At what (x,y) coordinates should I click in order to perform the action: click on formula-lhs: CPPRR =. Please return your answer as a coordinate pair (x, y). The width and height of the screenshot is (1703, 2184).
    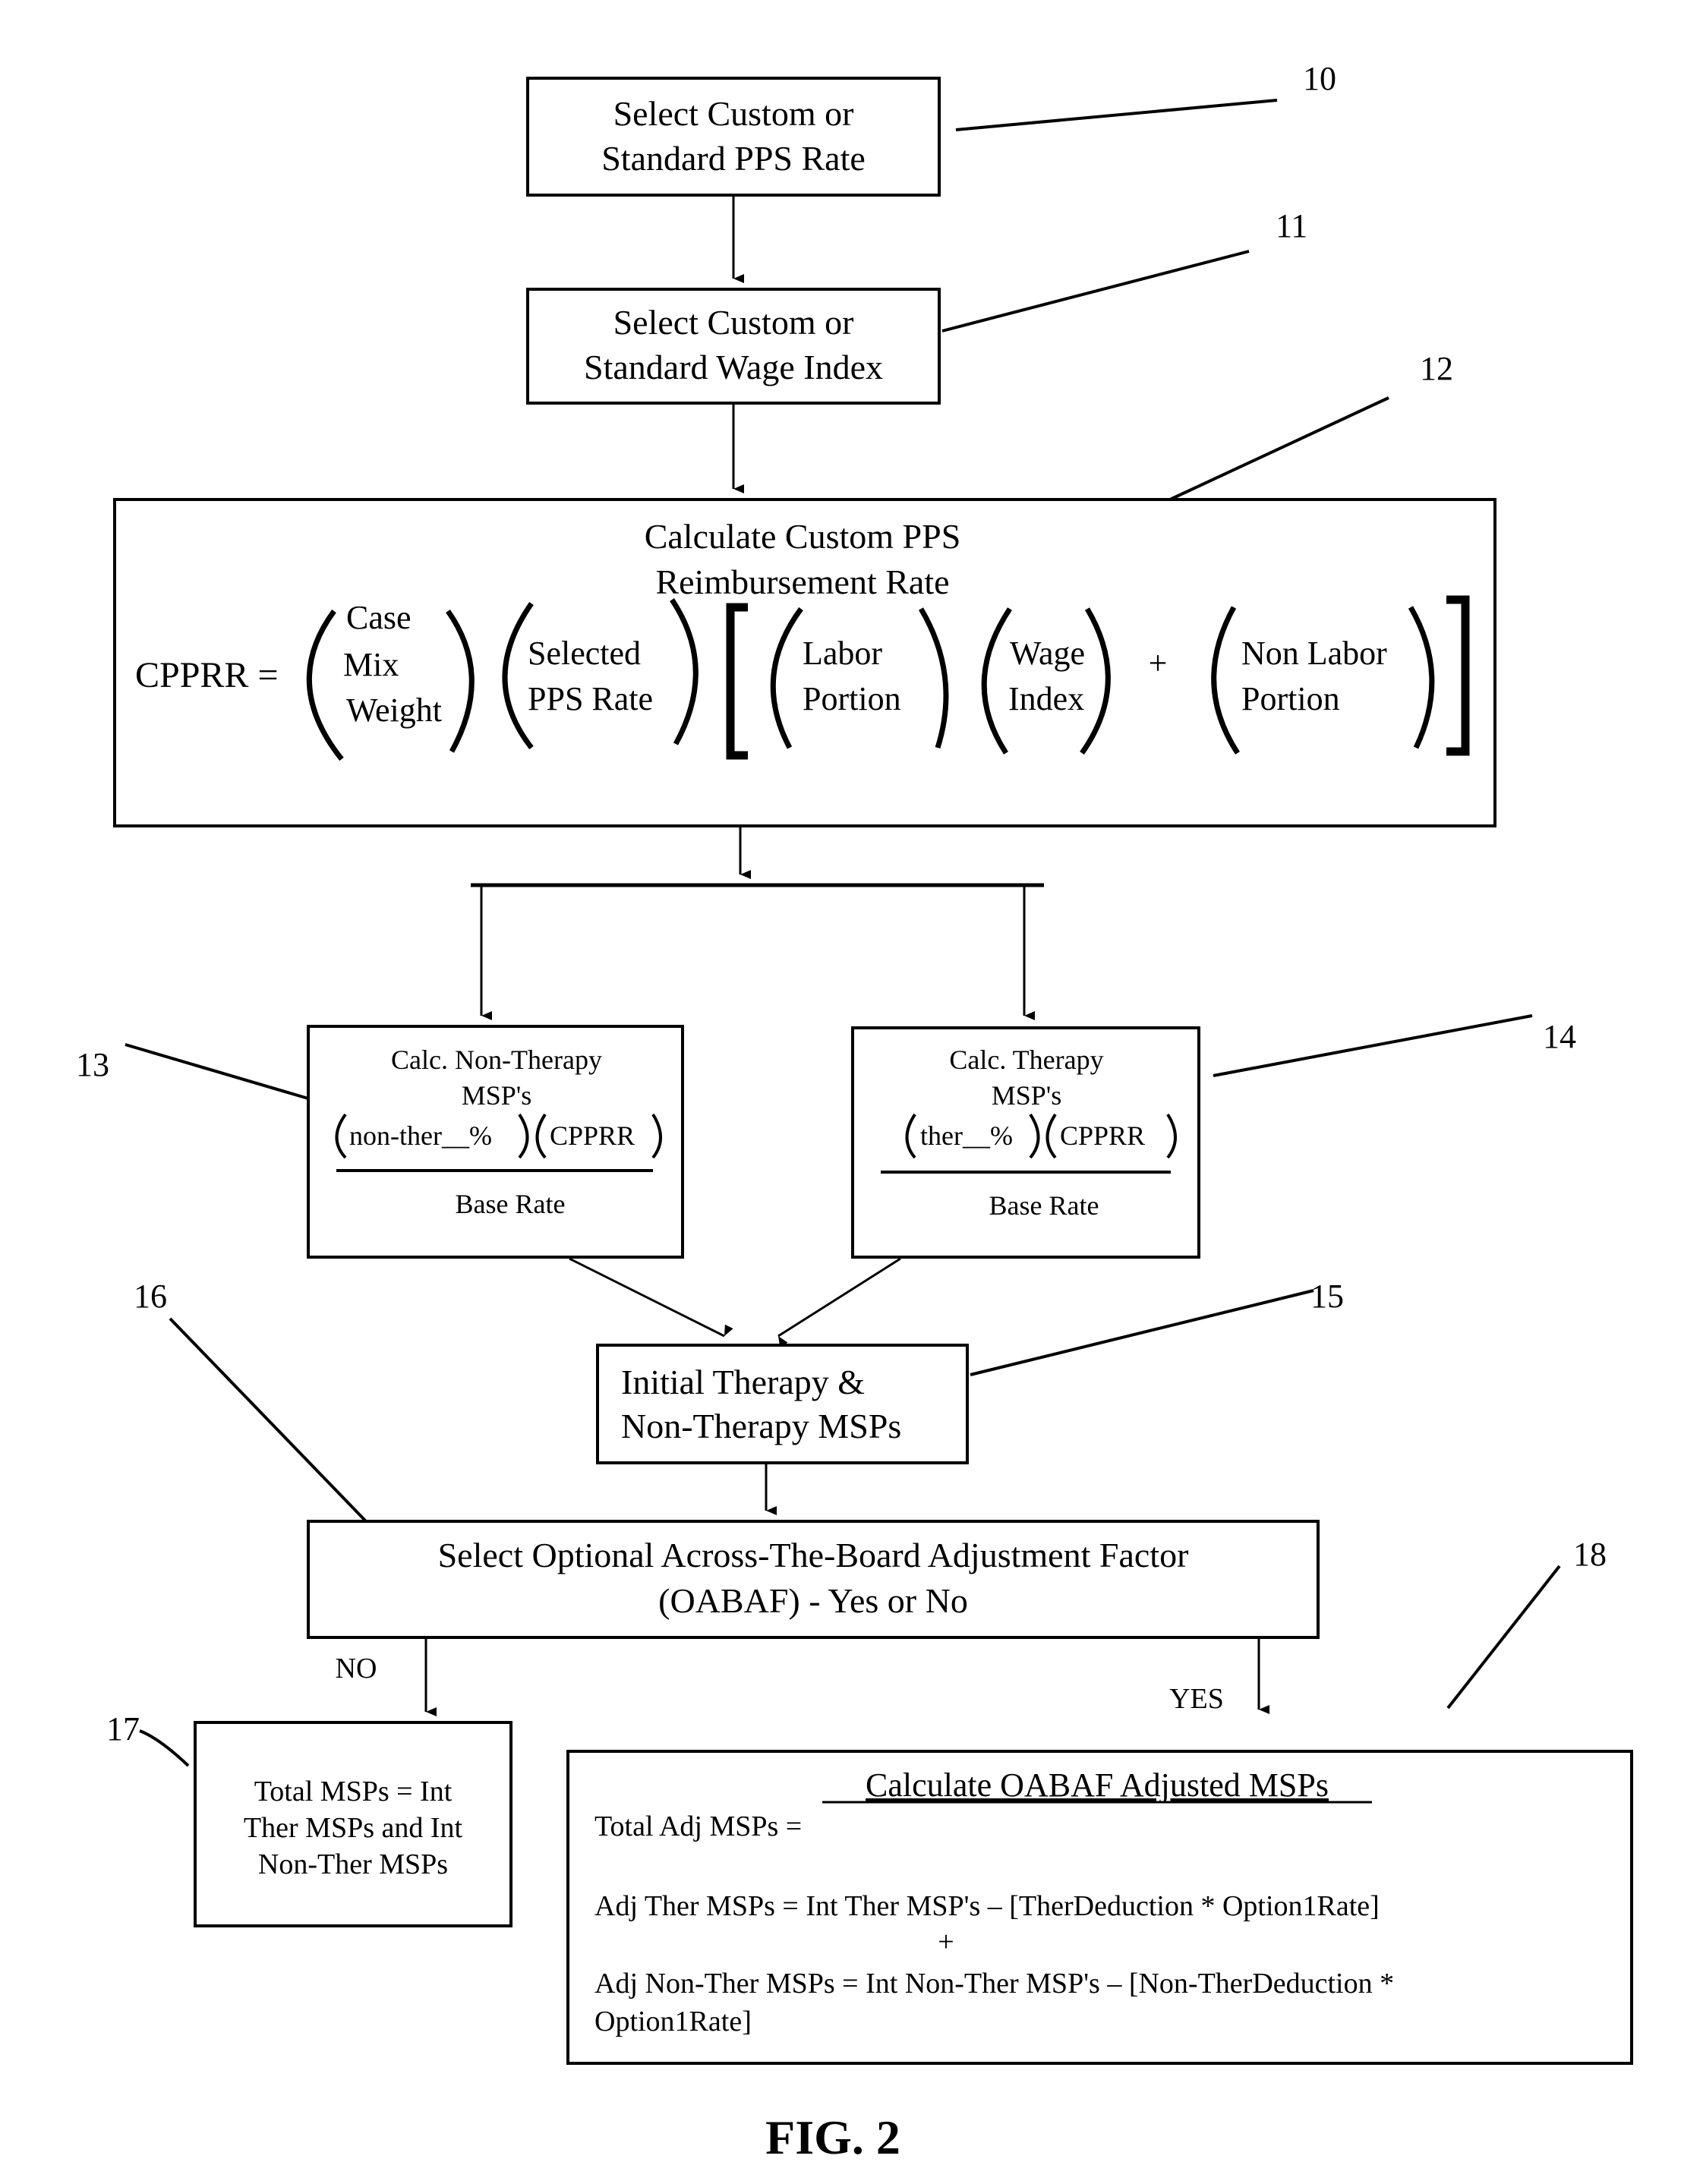
    Looking at the image, I should click on (207, 675).